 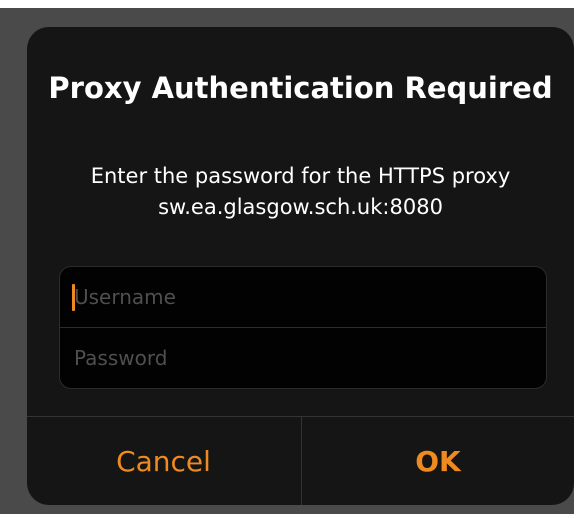 I want to click on screen-edge-bottom, so click(x=288, y=516).